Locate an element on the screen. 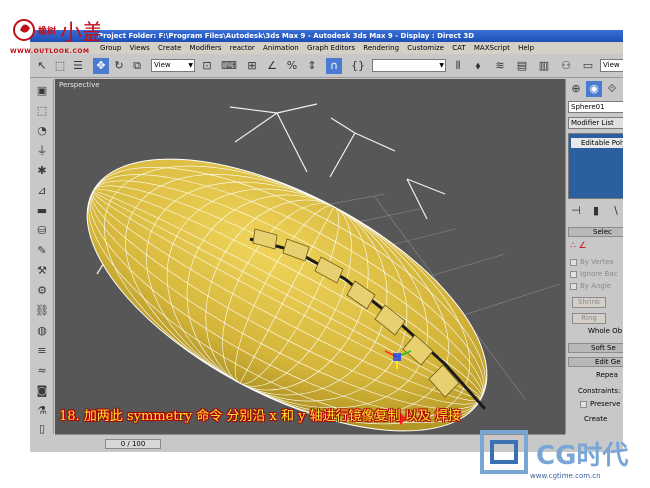 This screenshot has height=488, width=650. create-button: Create is located at coordinates (595, 419).